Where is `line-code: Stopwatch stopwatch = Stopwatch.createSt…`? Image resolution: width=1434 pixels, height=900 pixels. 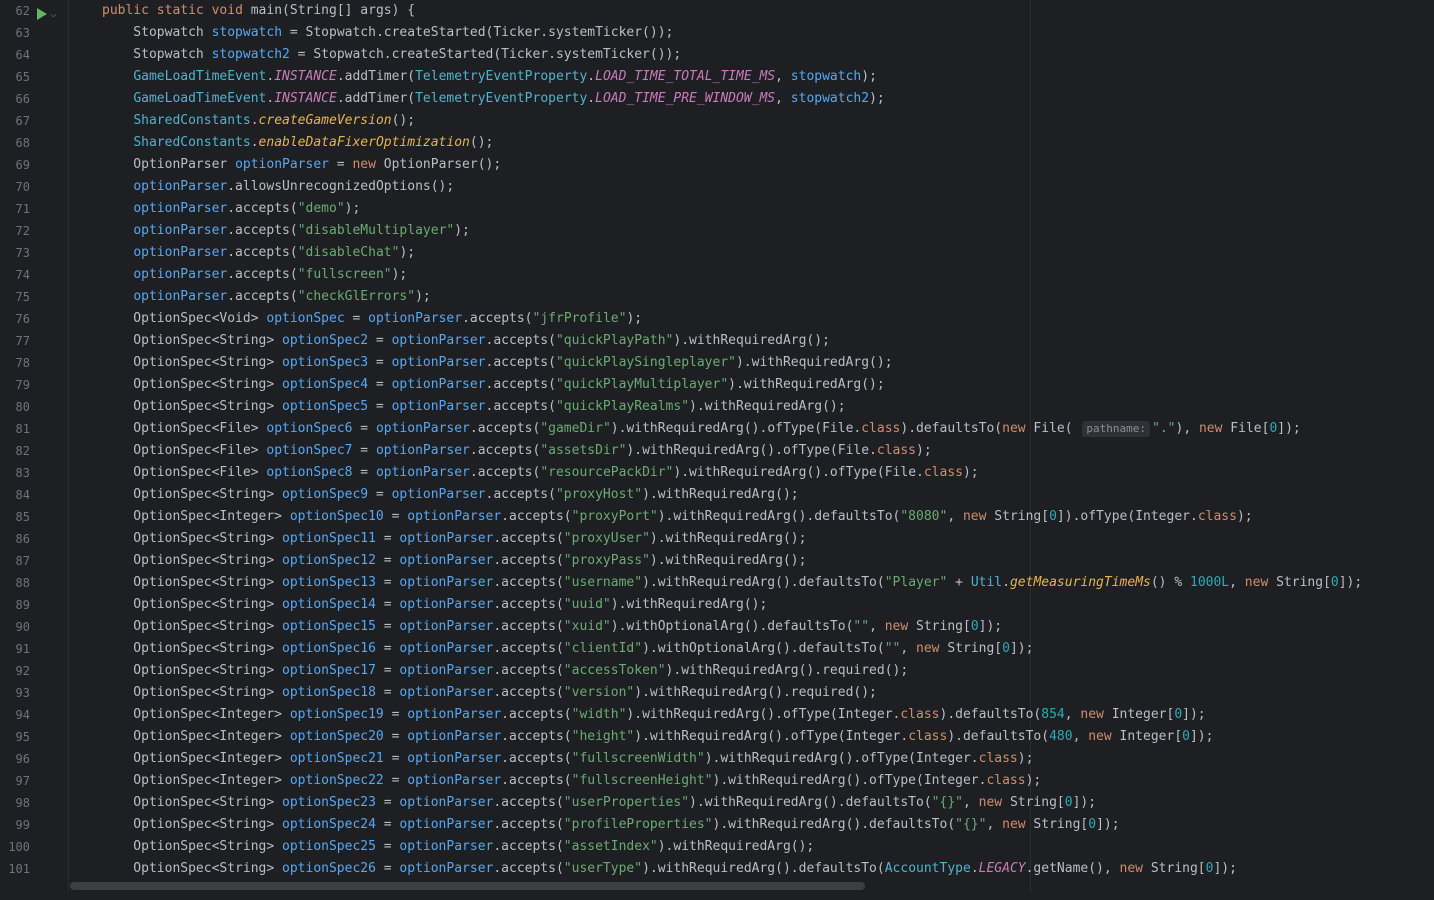 line-code: Stopwatch stopwatch = Stopwatch.createSt… is located at coordinates (387, 33).